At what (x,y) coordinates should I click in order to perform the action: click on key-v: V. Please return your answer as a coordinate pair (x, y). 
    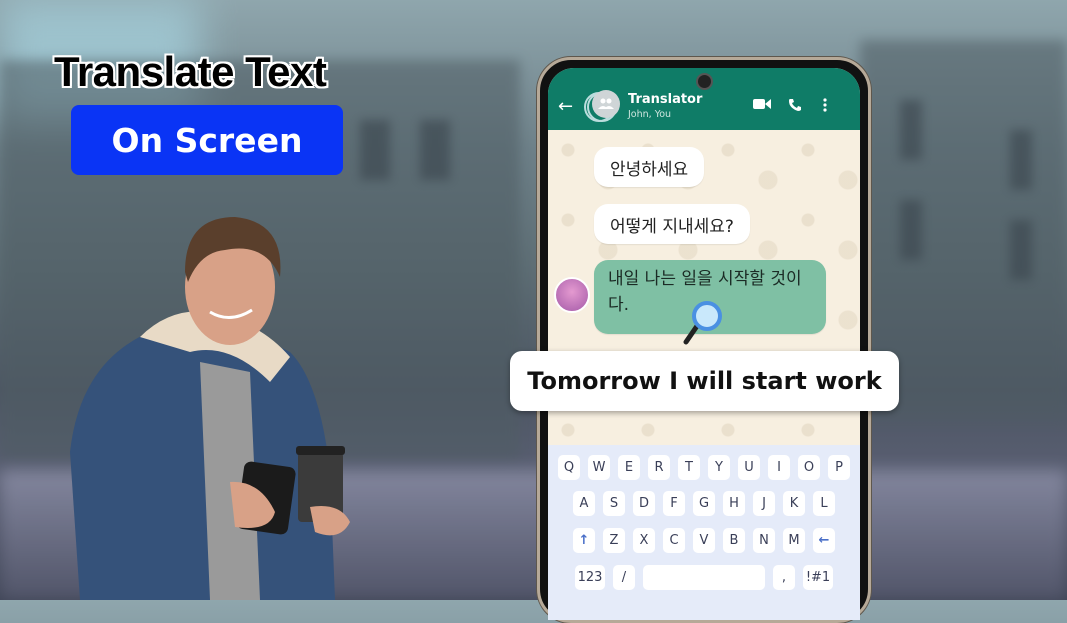
    Looking at the image, I should click on (704, 540).